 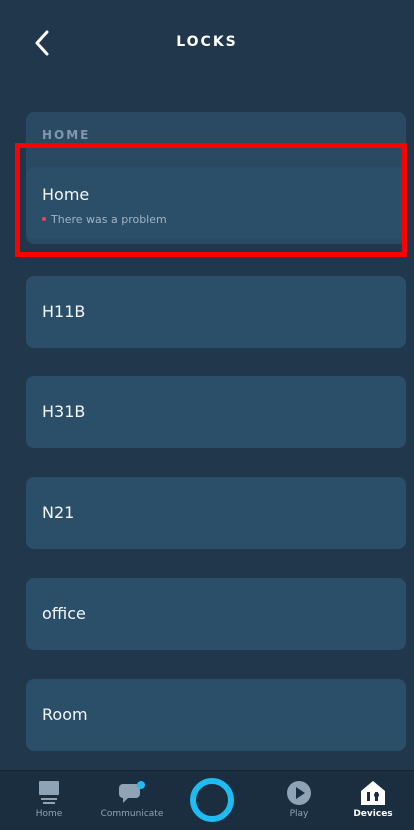 I want to click on lock-card-office: office, so click(x=216, y=614).